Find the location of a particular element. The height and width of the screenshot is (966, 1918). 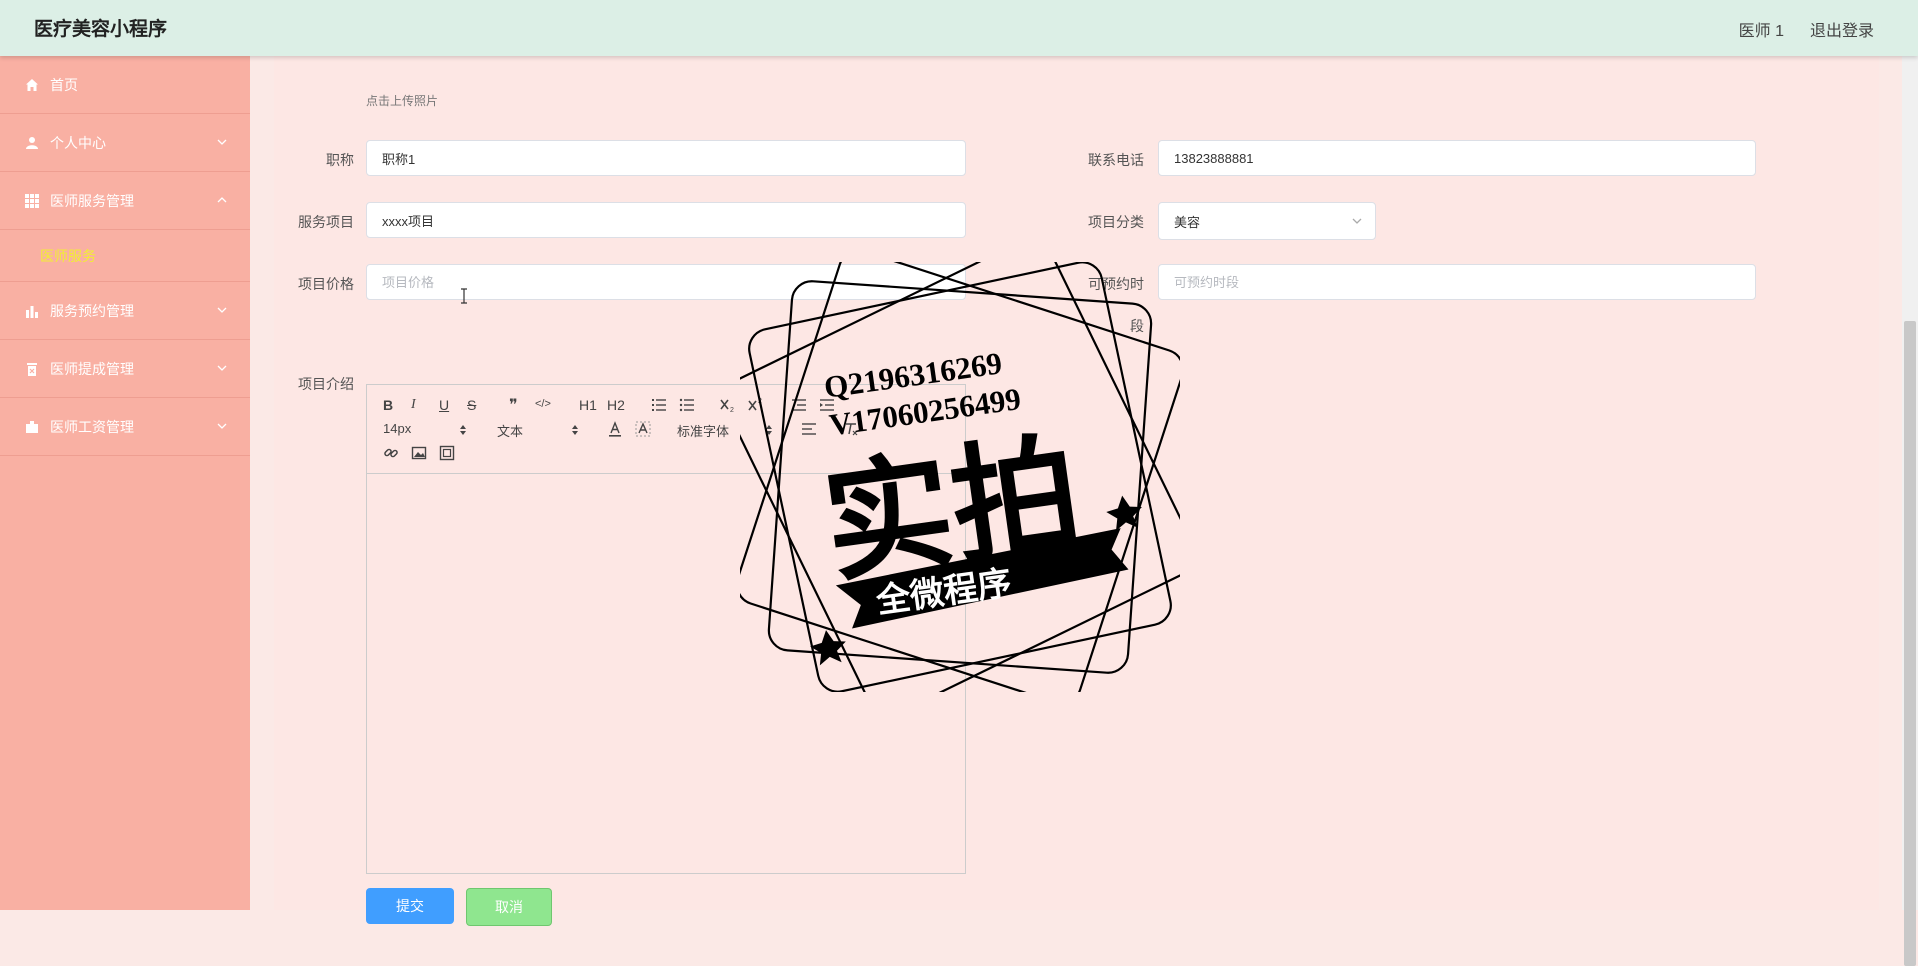

superscript-icon: 2 is located at coordinates (756, 405).